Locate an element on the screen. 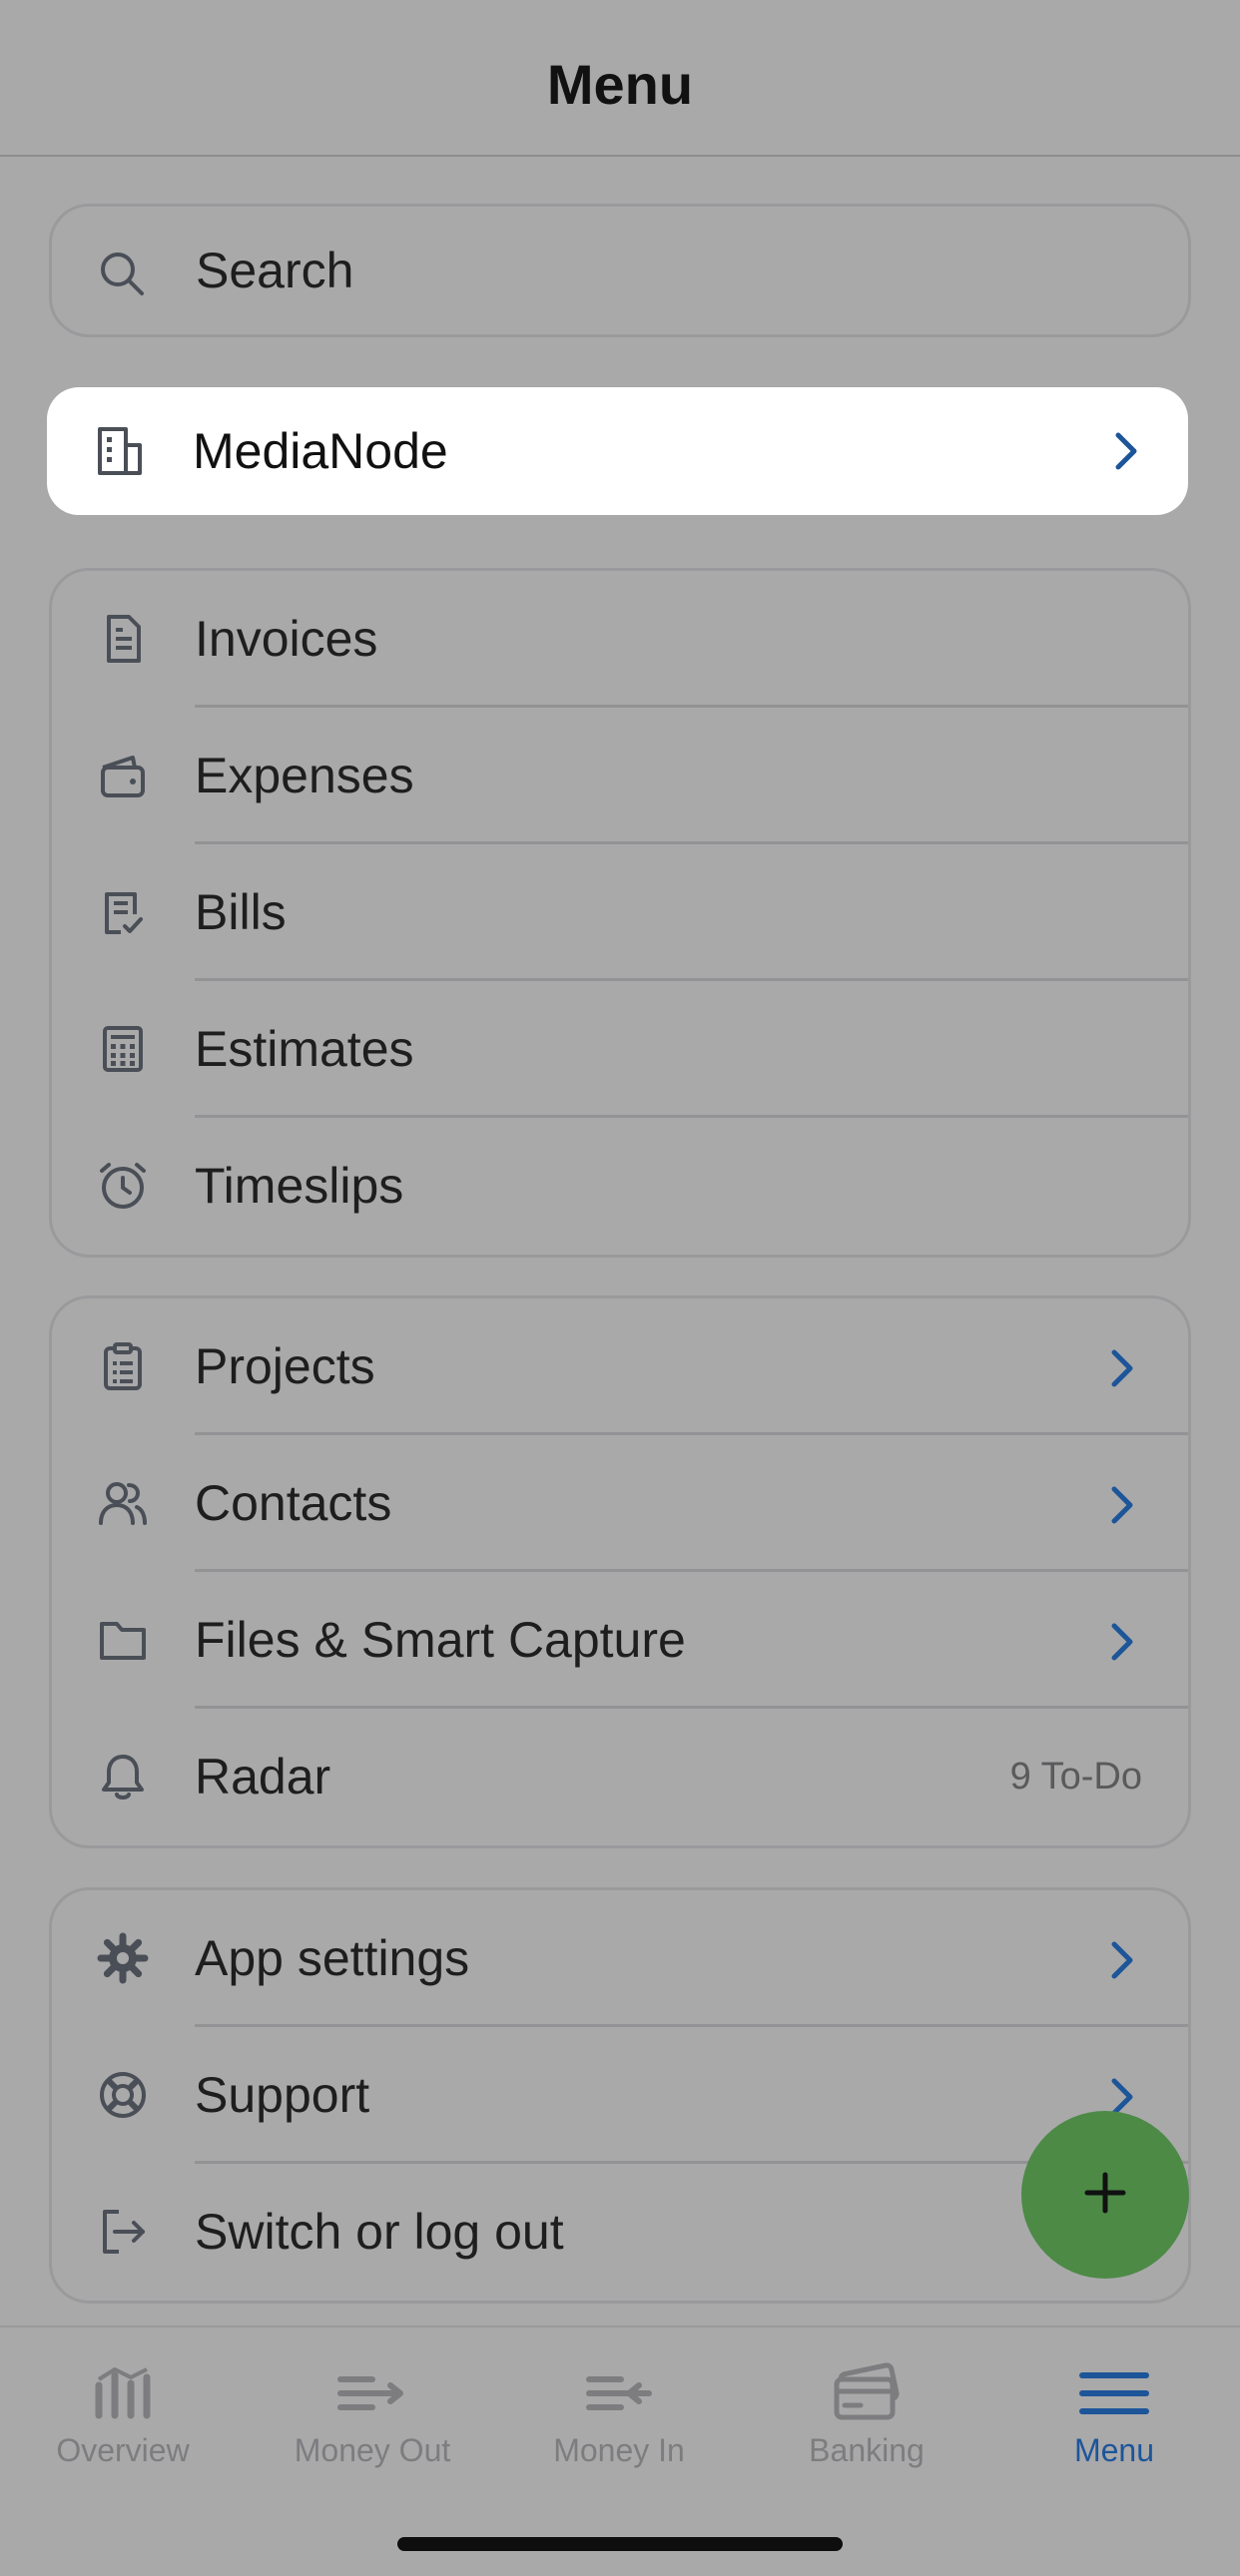  account-group: App settings Support Switch or log out is located at coordinates (620, 2096).